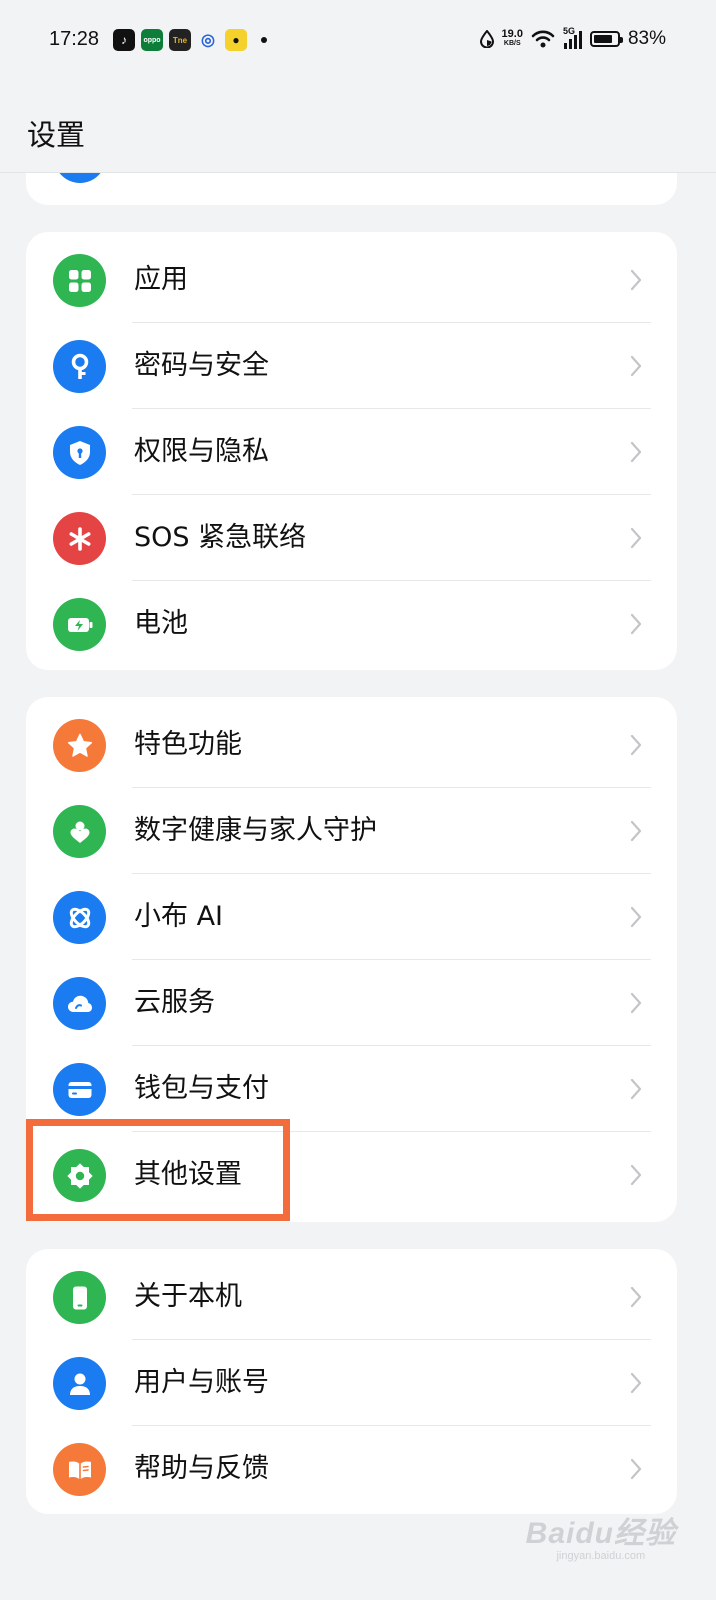 The image size is (716, 1600). Describe the element at coordinates (351, 1297) in the screenshot. I see `settings-item-about-phone: 关于本机` at that location.